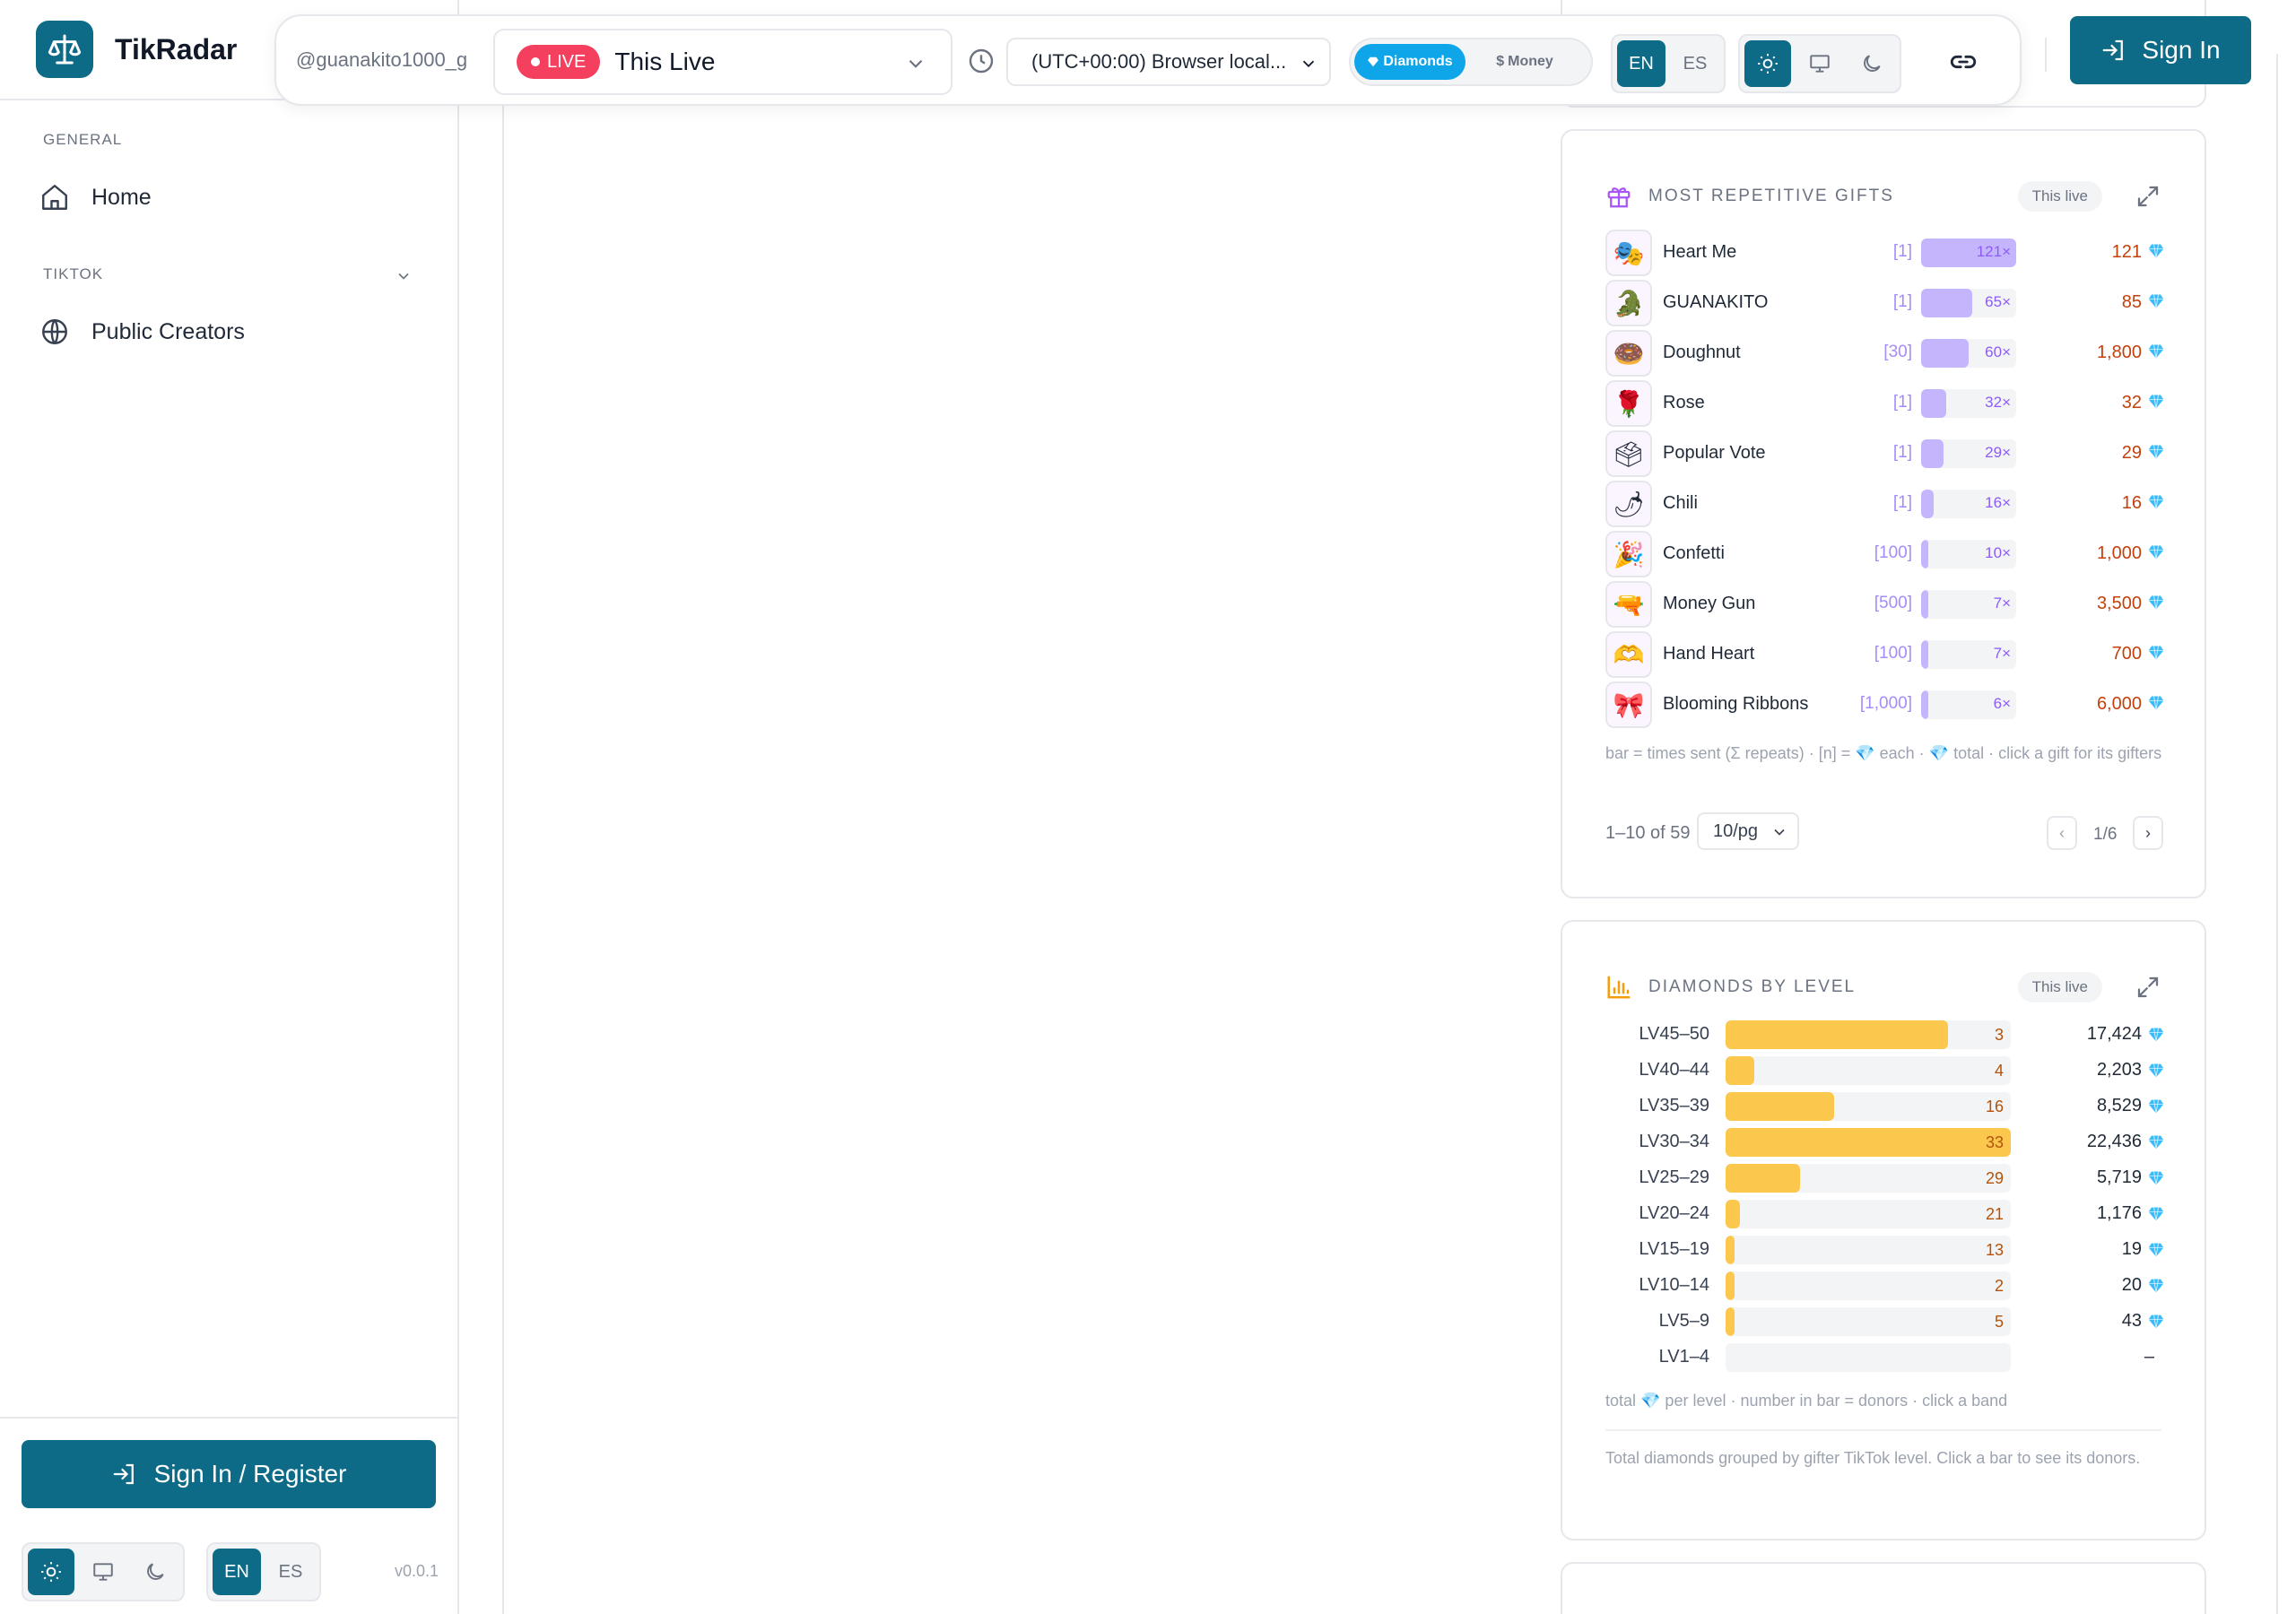 This screenshot has height=1614, width=2296. What do you see at coordinates (1674, 1070) in the screenshot?
I see `level-band-label: LV40–44` at bounding box center [1674, 1070].